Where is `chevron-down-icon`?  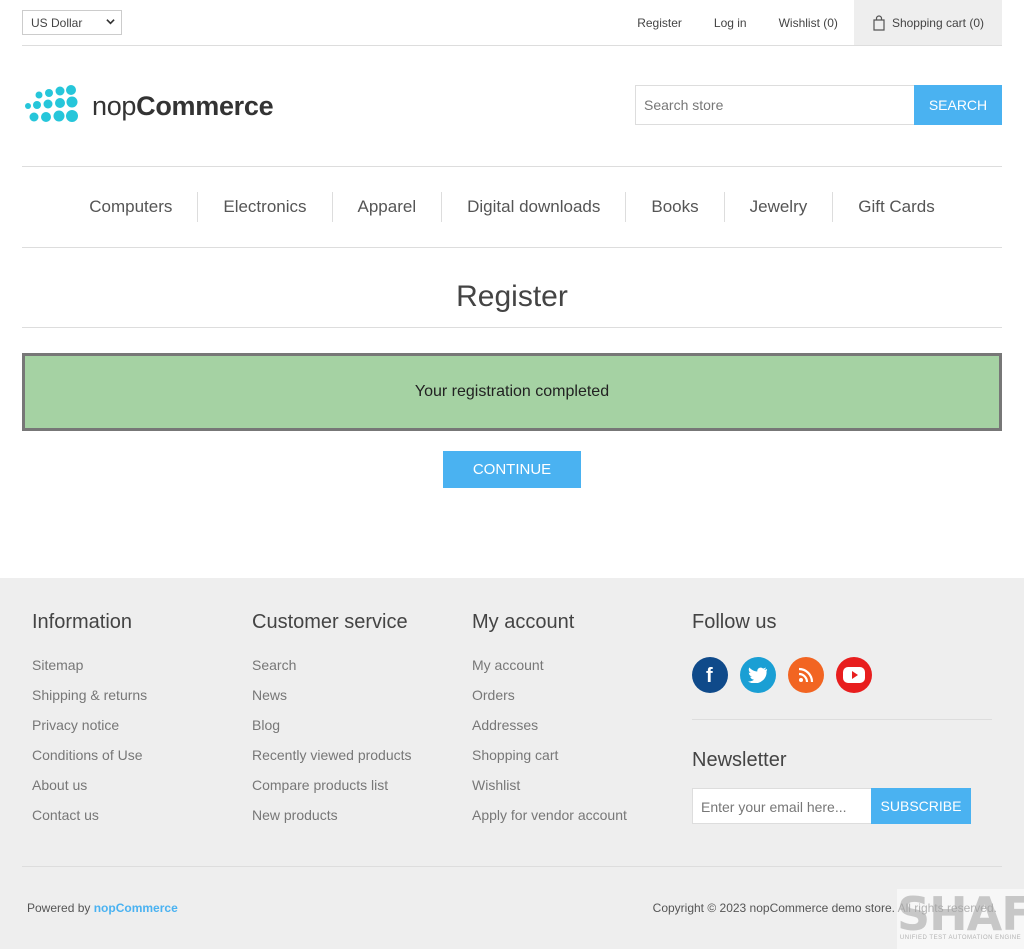
chevron-down-icon is located at coordinates (110, 22).